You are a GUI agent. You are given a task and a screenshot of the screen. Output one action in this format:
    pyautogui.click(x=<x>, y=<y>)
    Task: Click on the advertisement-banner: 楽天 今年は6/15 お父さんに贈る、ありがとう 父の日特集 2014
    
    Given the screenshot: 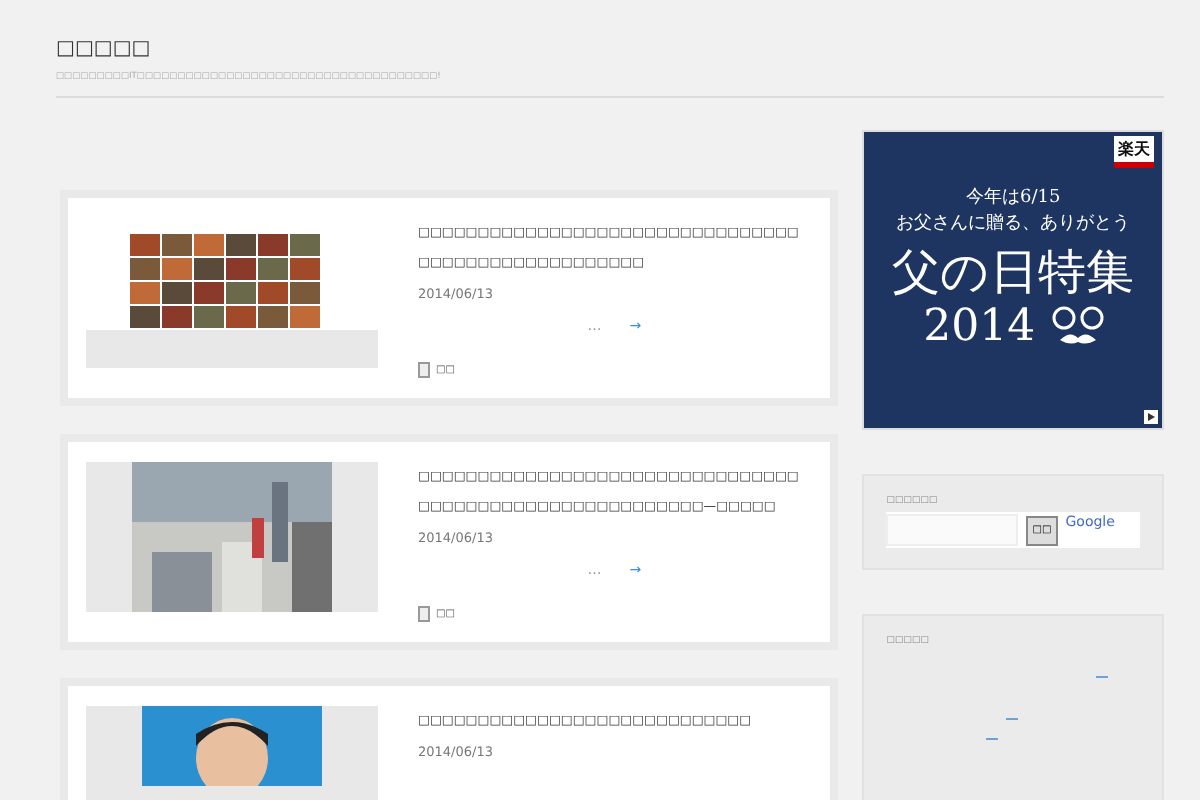 What is the action you would take?
    pyautogui.click(x=1013, y=280)
    